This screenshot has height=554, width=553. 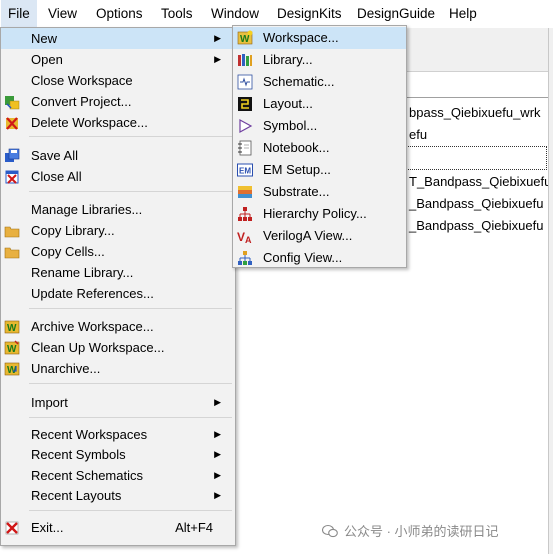 I want to click on close-all-icon, so click(x=12, y=177).